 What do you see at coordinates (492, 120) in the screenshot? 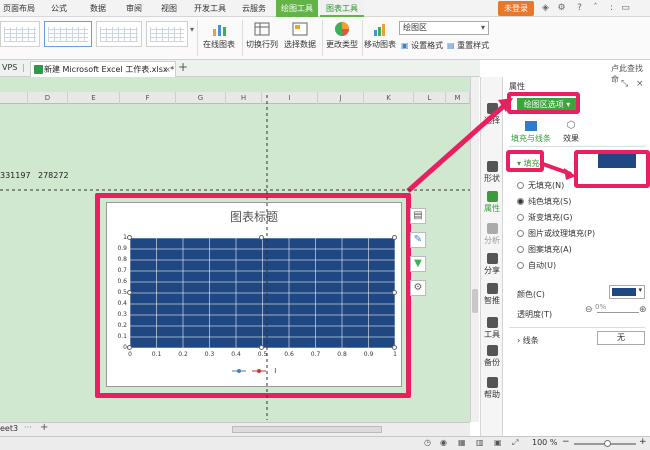
I see `tool-select-label: 选择` at bounding box center [492, 120].